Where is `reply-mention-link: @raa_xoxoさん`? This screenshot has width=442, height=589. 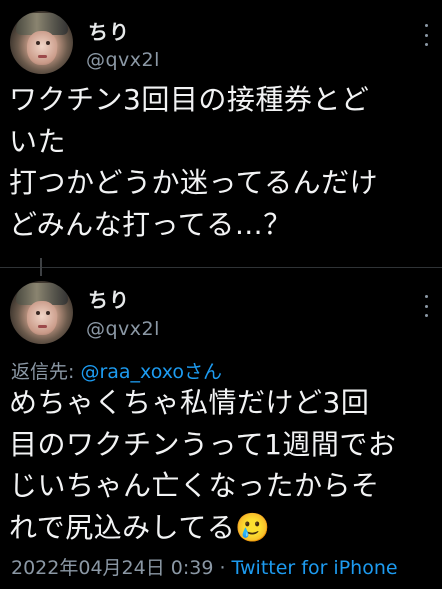 reply-mention-link: @raa_xoxoさん is located at coordinates (151, 372).